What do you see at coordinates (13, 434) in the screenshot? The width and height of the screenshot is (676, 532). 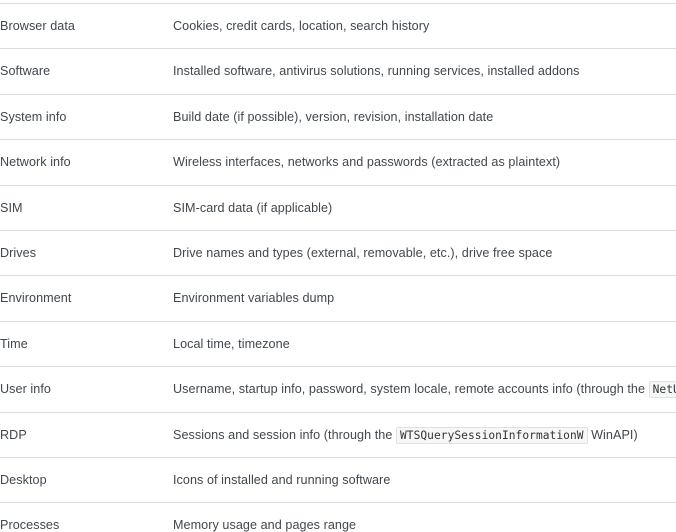 I see `table-cell-category: RDP` at bounding box center [13, 434].